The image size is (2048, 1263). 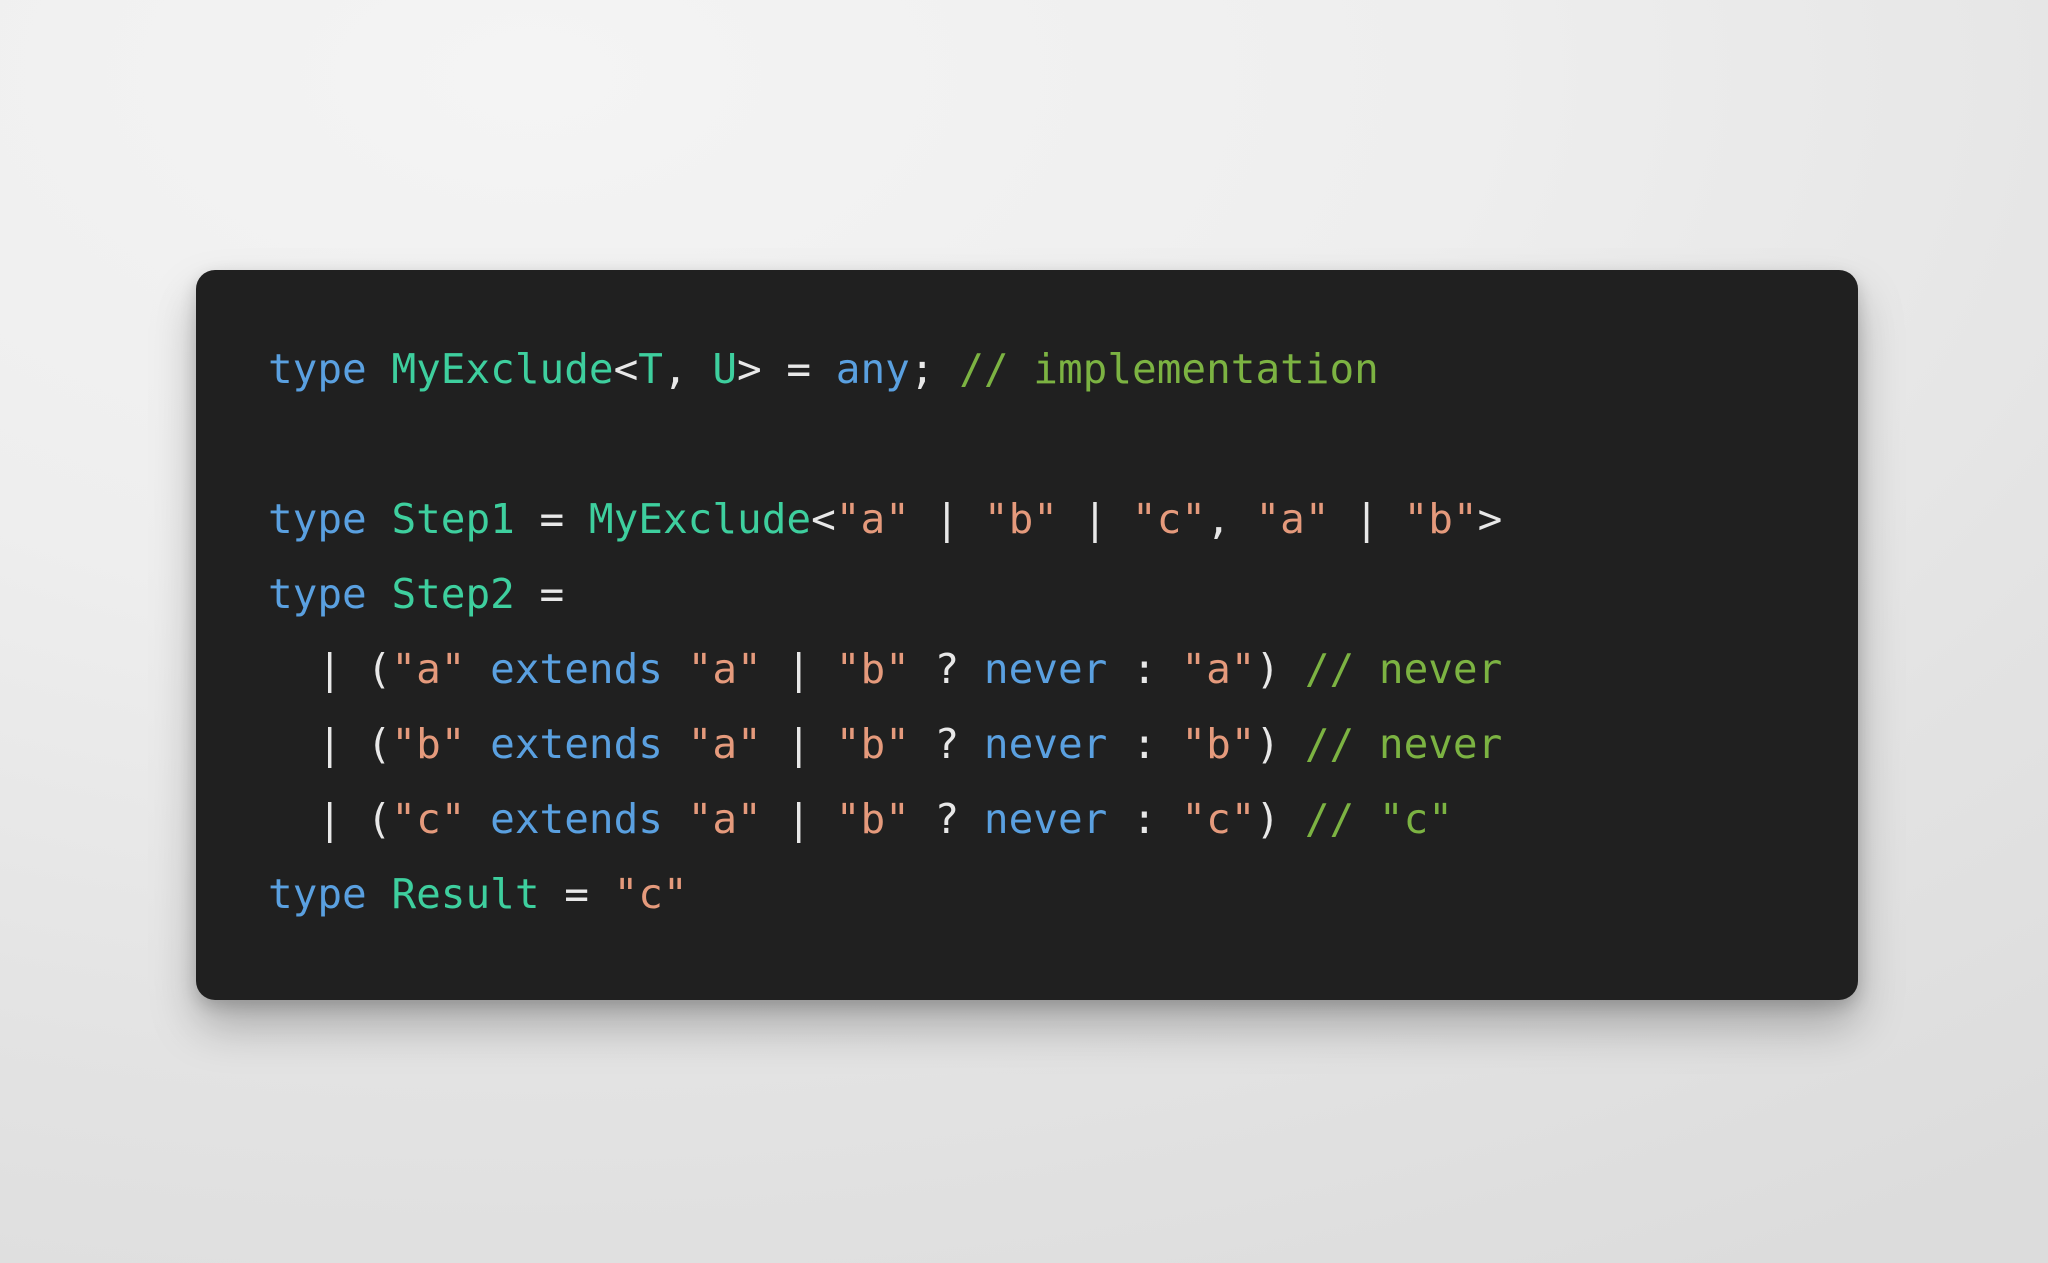 I want to click on code-token-keyword: any, so click(x=872, y=369).